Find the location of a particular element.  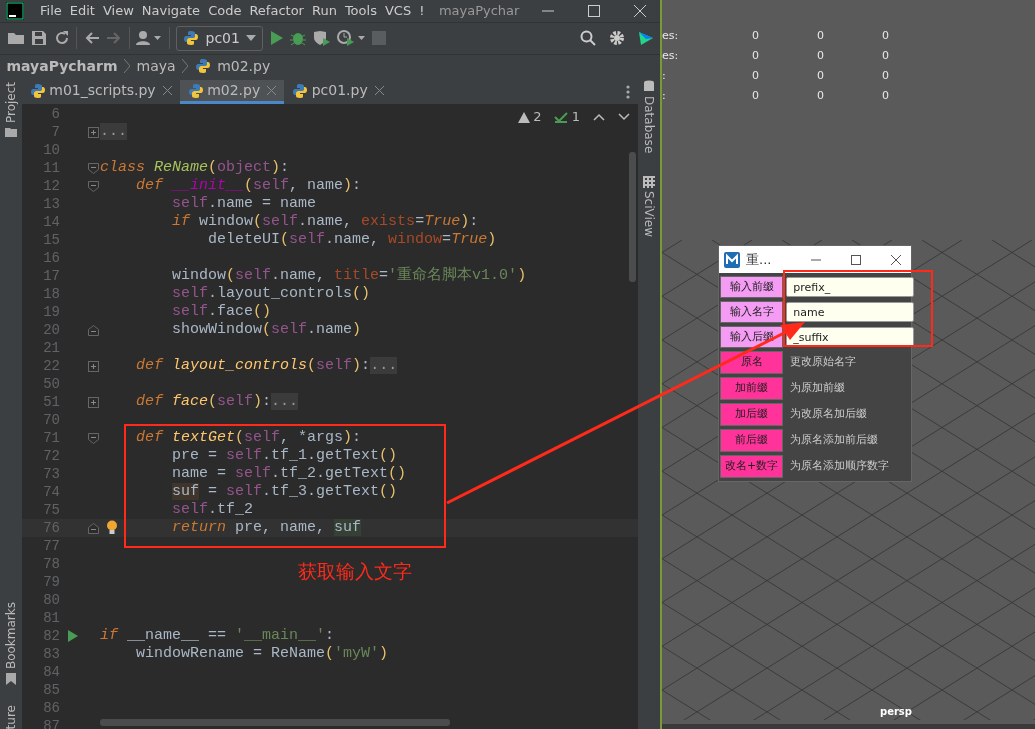

tool-window-tab: SciView is located at coordinates (649, 214).